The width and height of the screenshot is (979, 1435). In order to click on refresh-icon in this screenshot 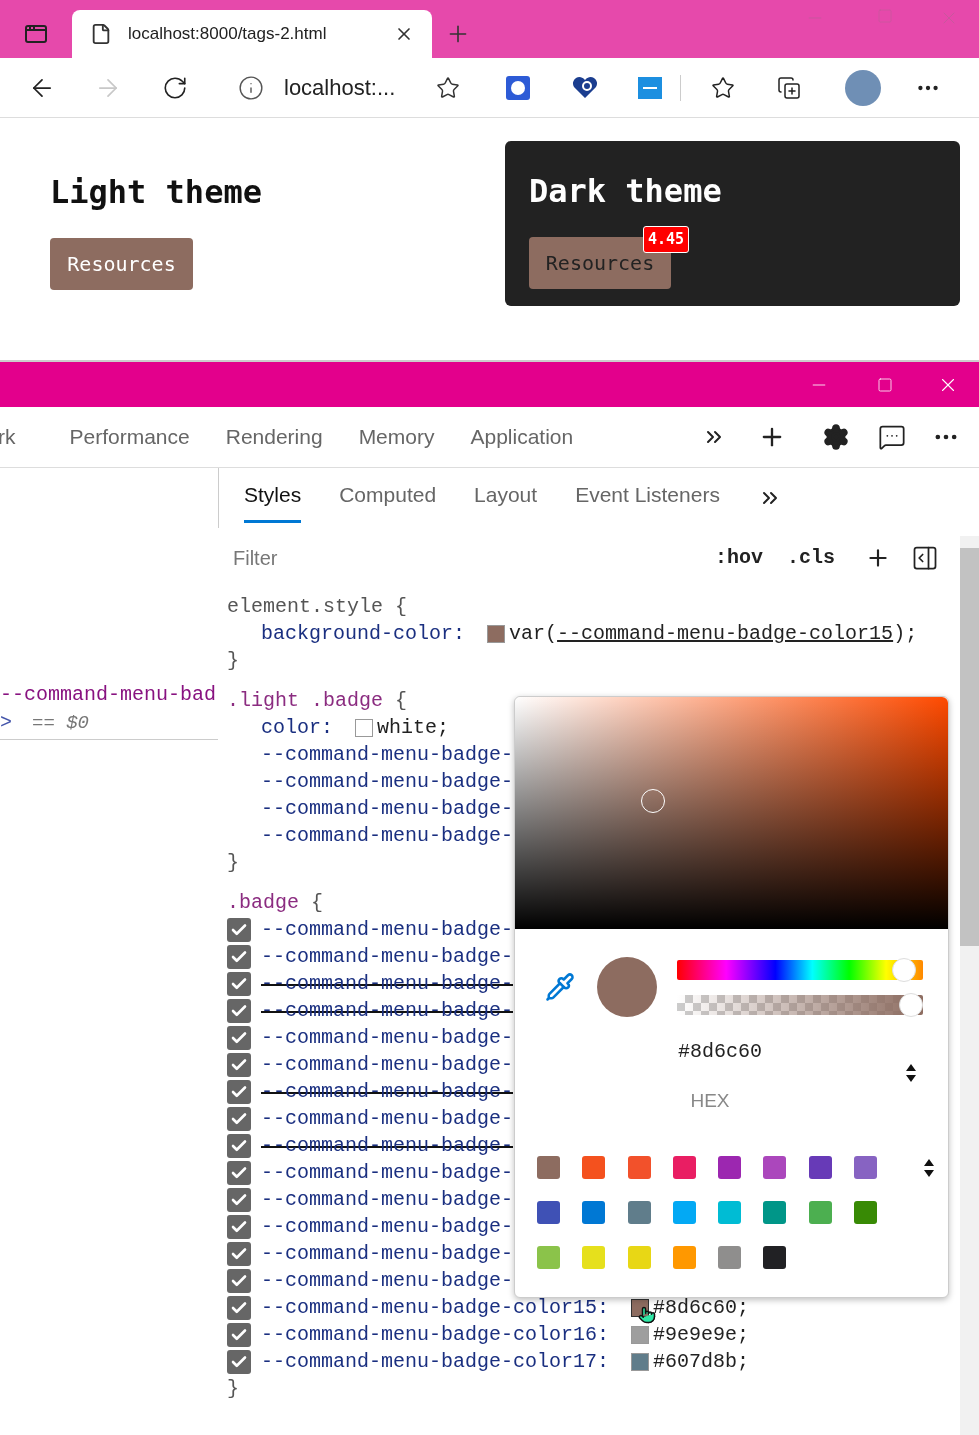, I will do `click(175, 87)`.